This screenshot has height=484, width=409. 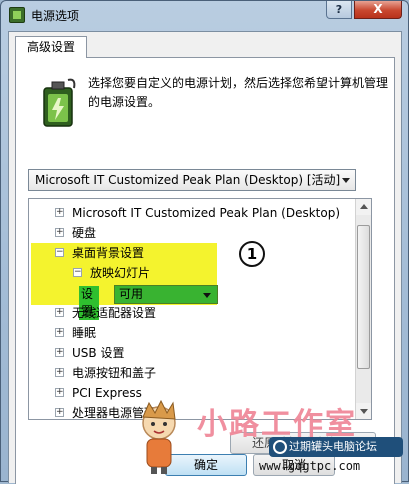 What do you see at coordinates (363, 411) in the screenshot?
I see `scroll-down-icon` at bounding box center [363, 411].